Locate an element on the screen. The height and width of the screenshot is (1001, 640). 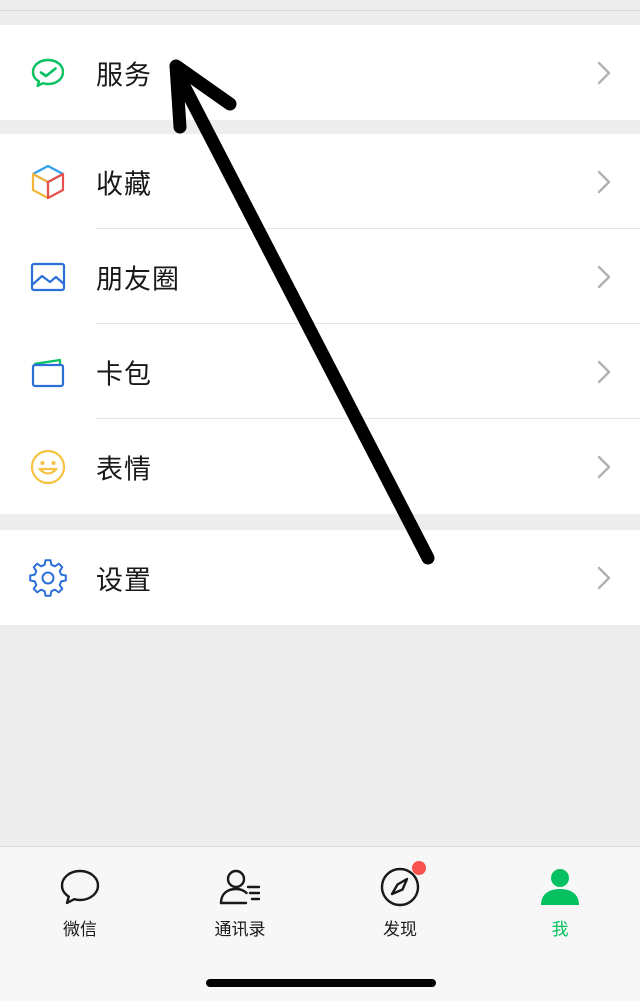
menu-item-favorites: 收藏 is located at coordinates (320, 181).